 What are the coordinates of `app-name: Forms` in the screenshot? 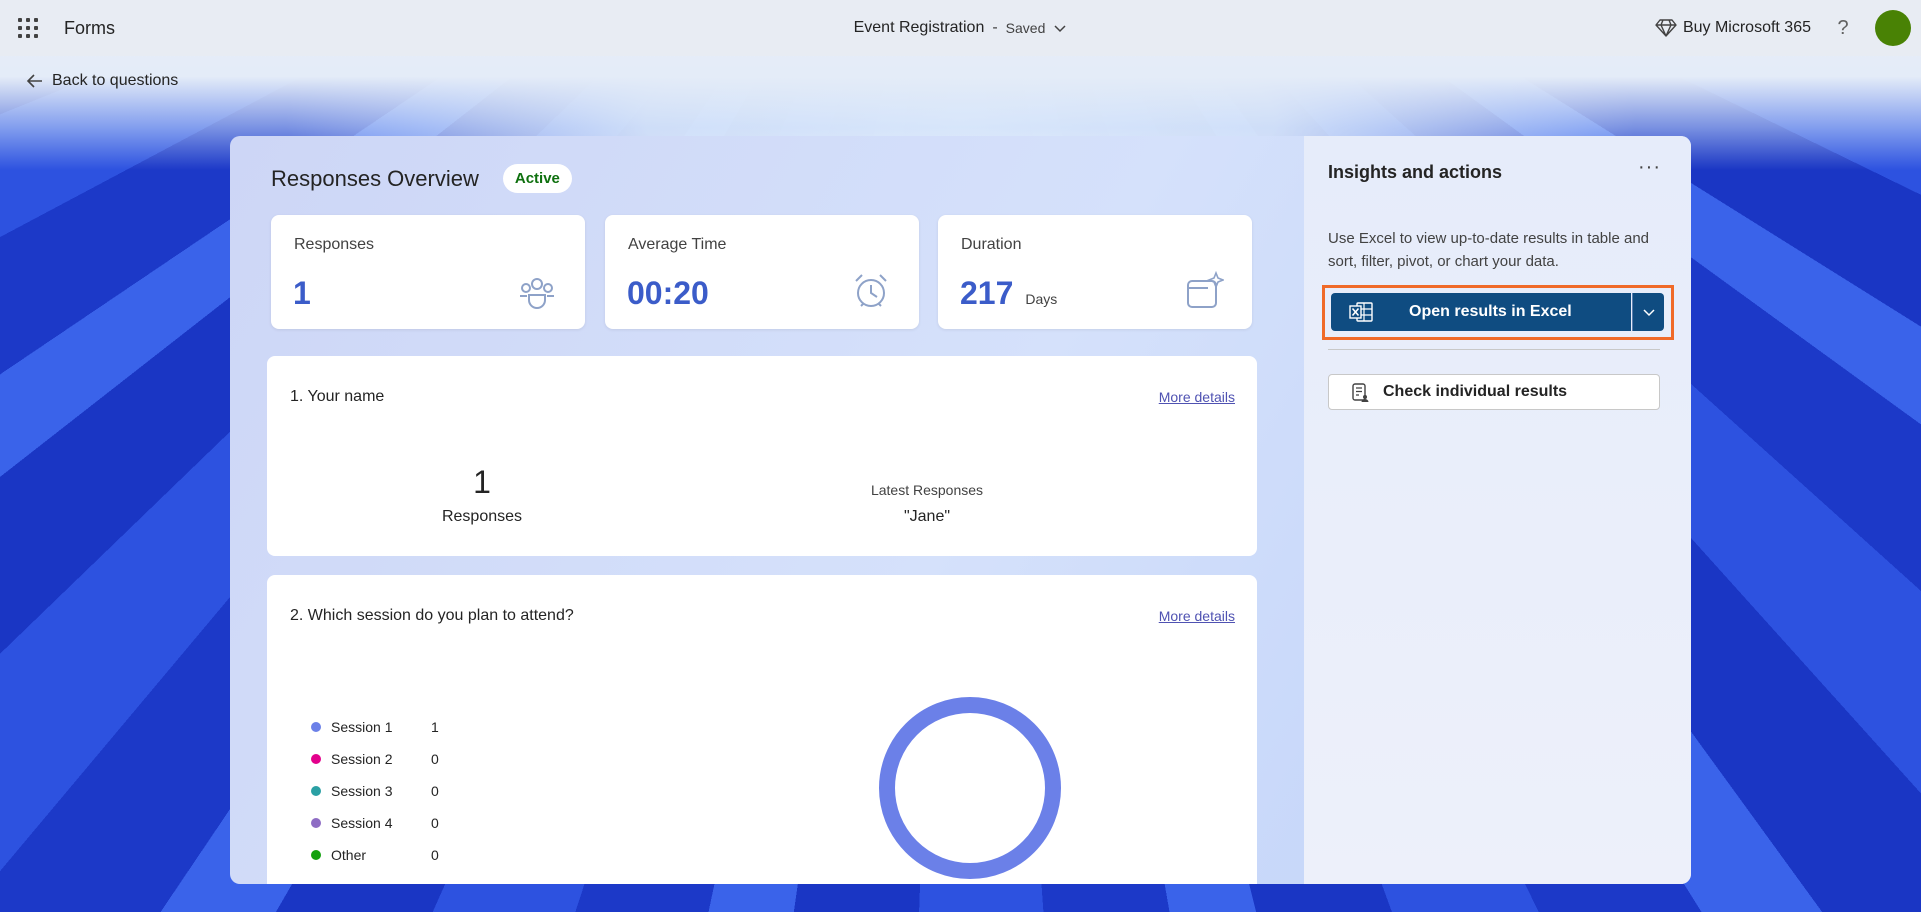 It's located at (89, 28).